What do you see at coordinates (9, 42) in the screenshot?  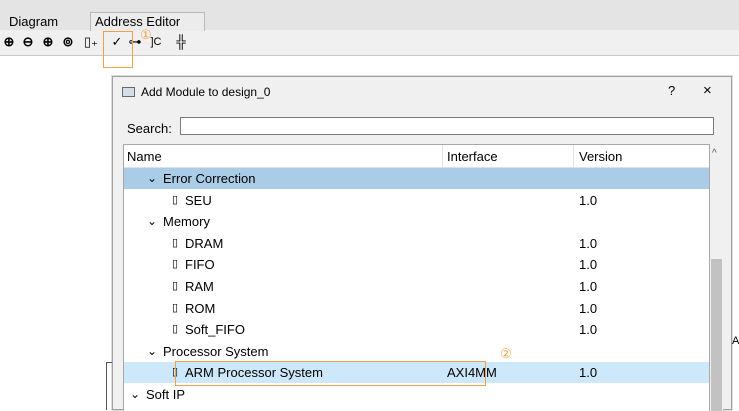 I see `zoom-in-icon: ⊕` at bounding box center [9, 42].